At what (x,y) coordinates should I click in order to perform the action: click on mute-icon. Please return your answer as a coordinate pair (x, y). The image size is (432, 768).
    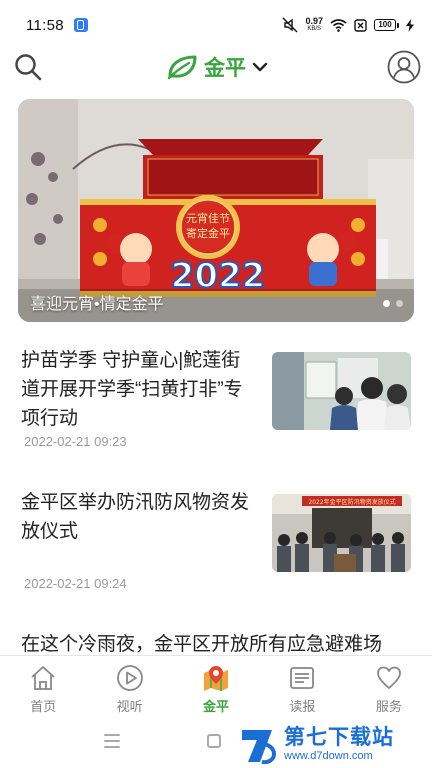
    Looking at the image, I should click on (290, 25).